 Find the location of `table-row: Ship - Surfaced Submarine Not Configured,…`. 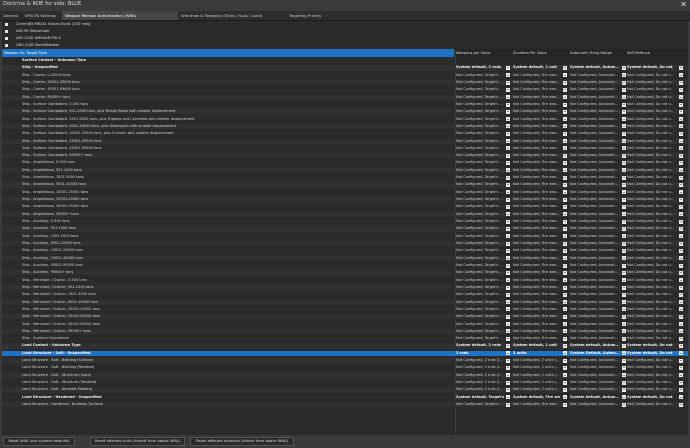

table-row: Ship - Surfaced Submarine Not Configured,… is located at coordinates (345, 338).